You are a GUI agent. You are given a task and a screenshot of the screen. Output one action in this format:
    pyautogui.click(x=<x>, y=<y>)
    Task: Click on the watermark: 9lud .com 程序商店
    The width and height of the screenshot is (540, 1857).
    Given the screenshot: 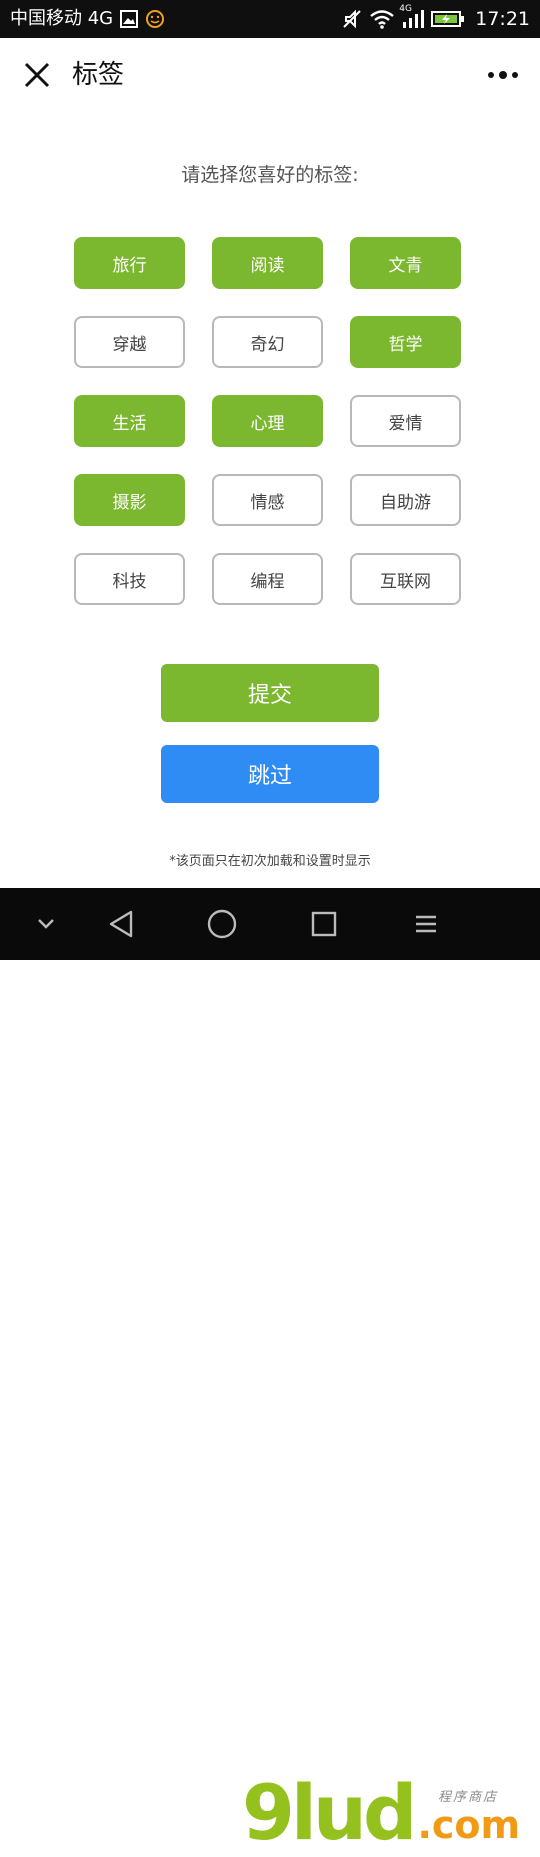 What is the action you would take?
    pyautogui.click(x=391, y=1812)
    